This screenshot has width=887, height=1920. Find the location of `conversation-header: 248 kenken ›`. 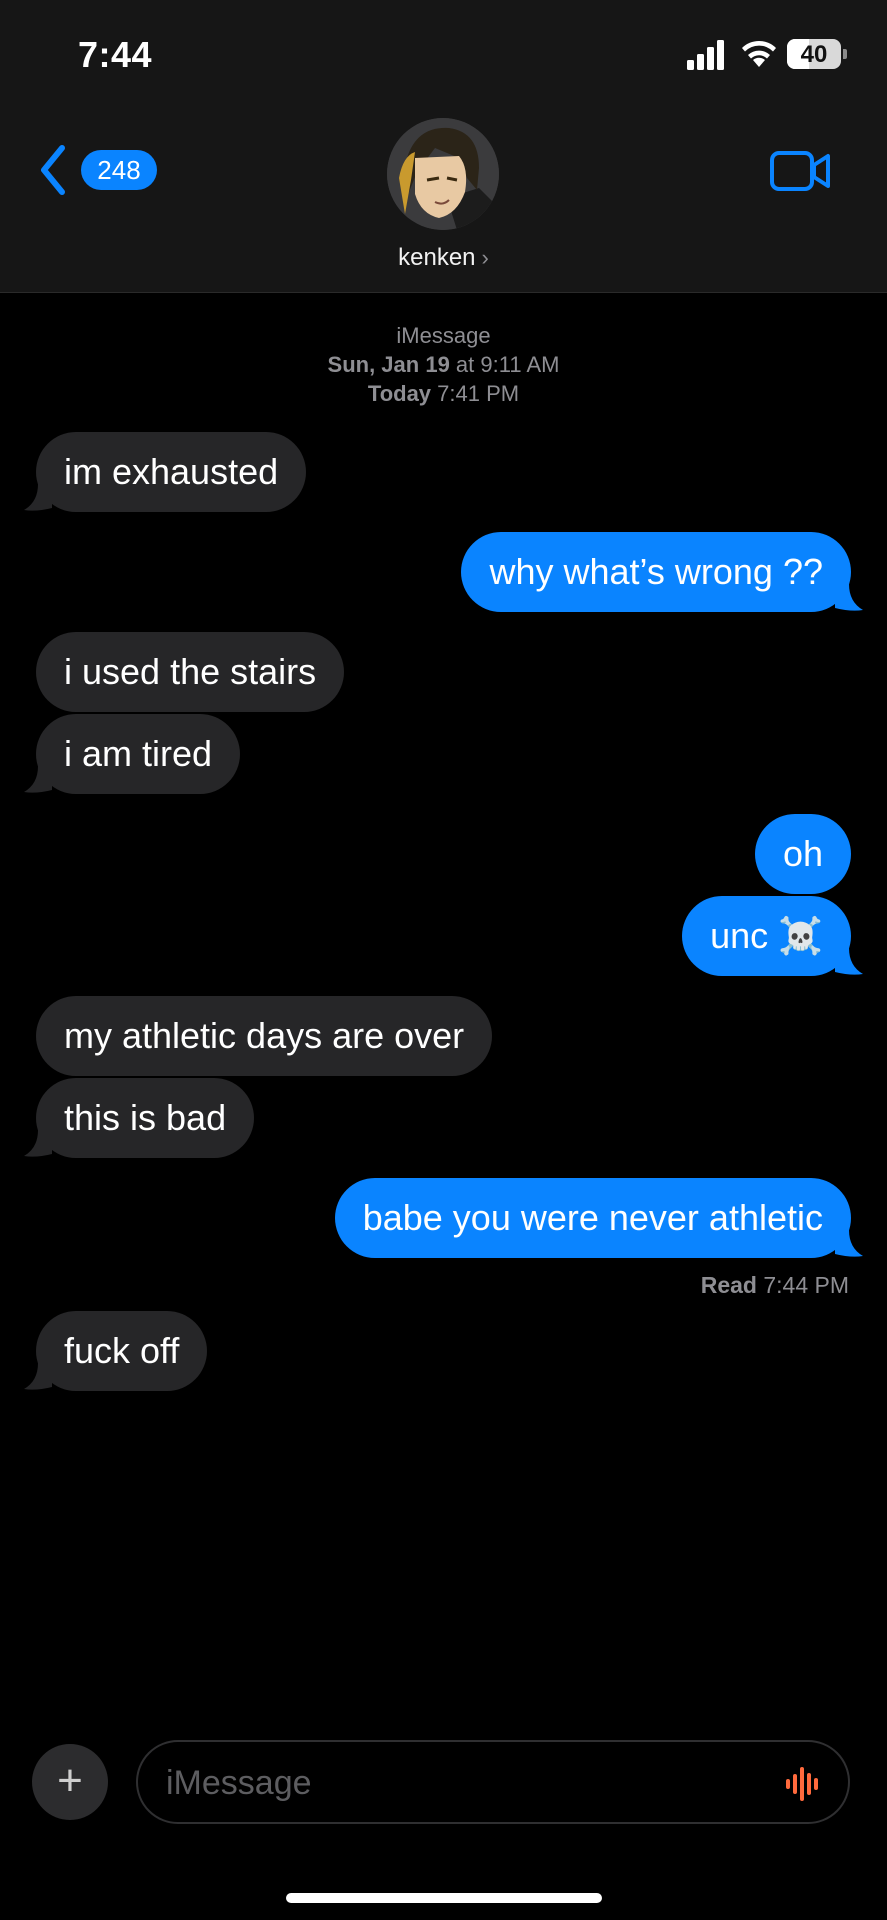

conversation-header: 248 kenken › is located at coordinates (443, 201).